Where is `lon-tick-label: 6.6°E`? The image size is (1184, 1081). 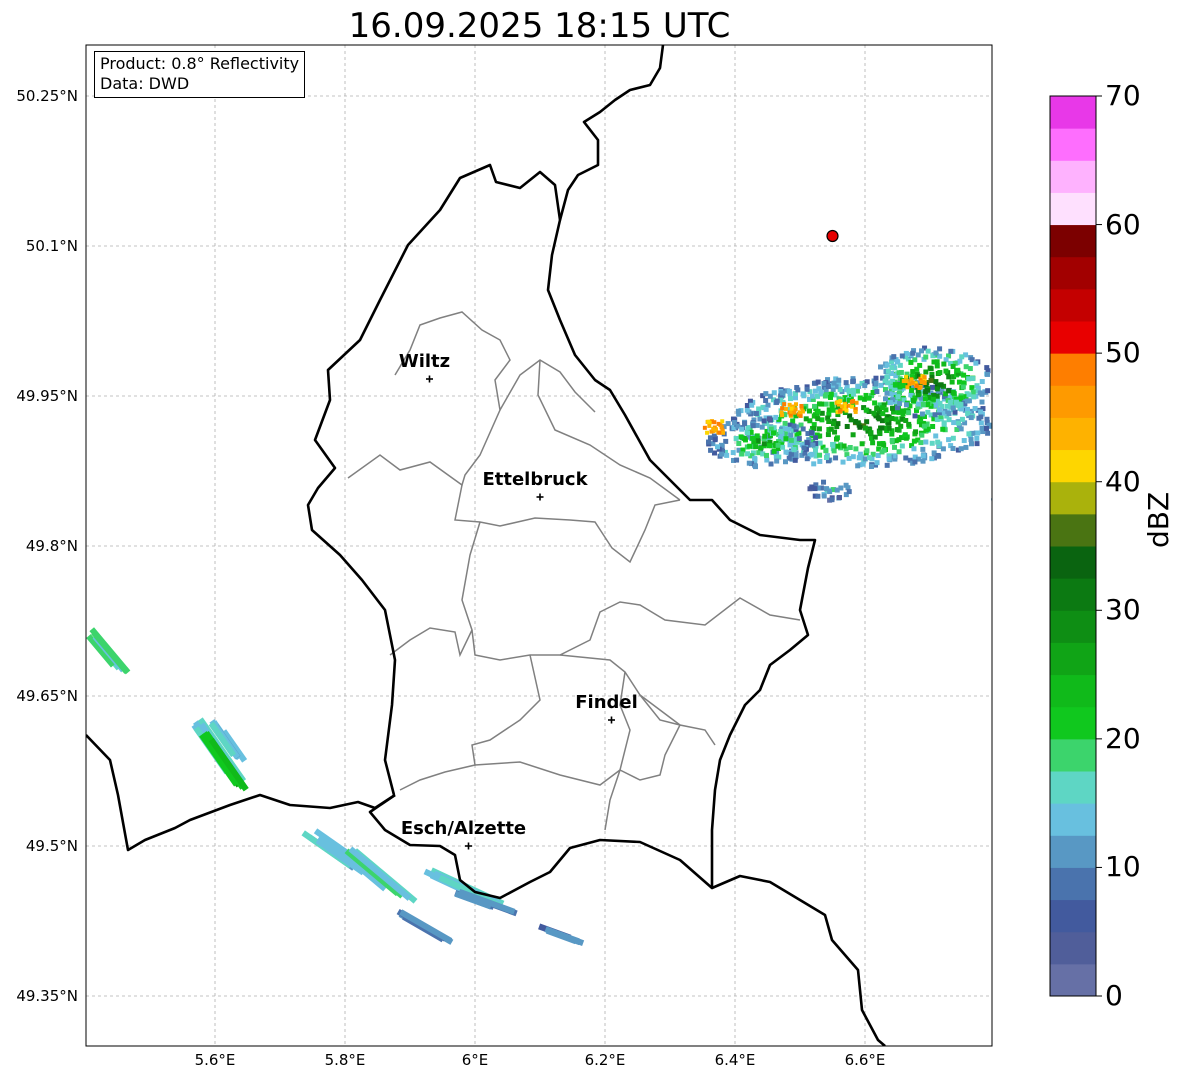 lon-tick-label: 6.6°E is located at coordinates (865, 1060).